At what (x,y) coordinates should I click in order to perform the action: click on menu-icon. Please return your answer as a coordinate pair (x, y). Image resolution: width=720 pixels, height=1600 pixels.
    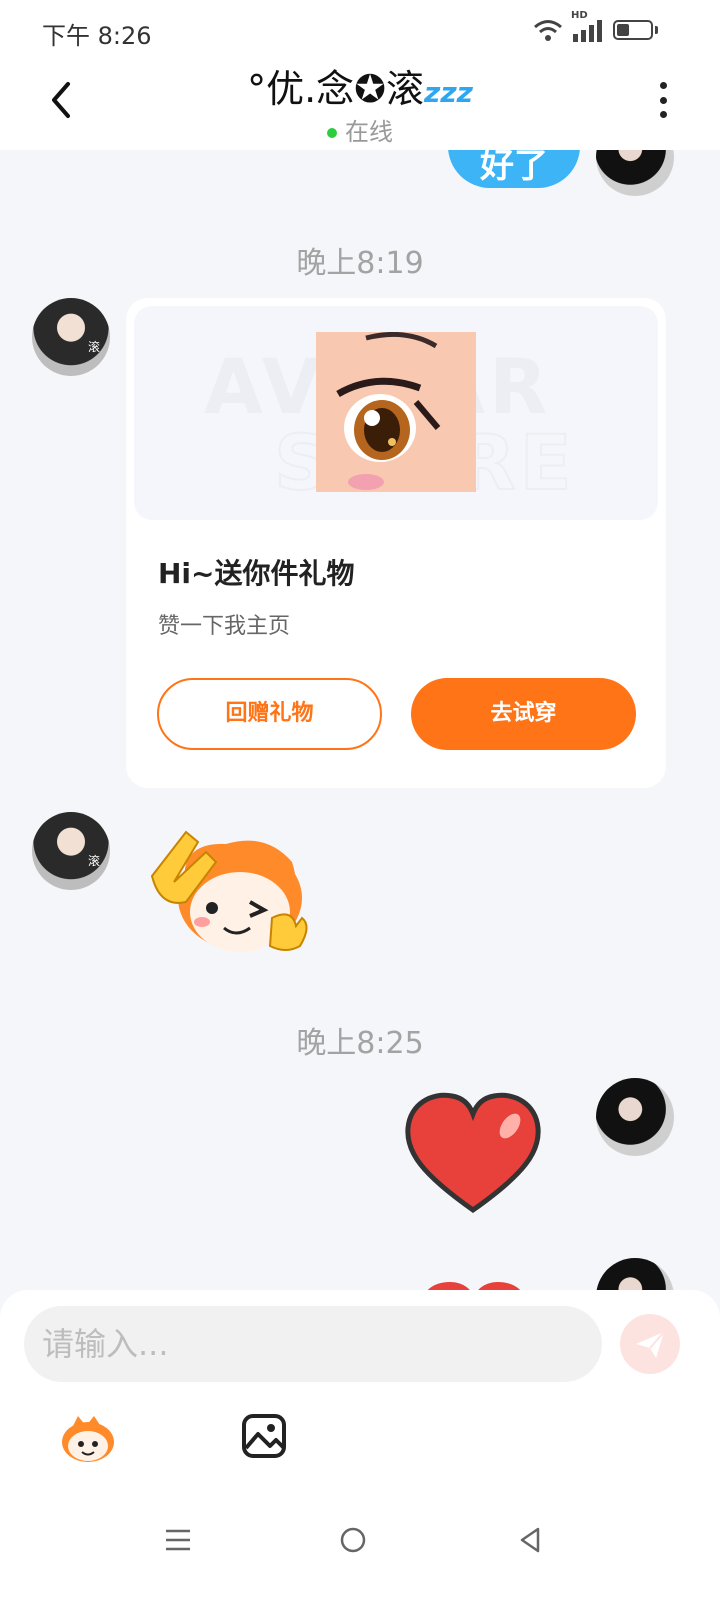
    Looking at the image, I should click on (178, 1540).